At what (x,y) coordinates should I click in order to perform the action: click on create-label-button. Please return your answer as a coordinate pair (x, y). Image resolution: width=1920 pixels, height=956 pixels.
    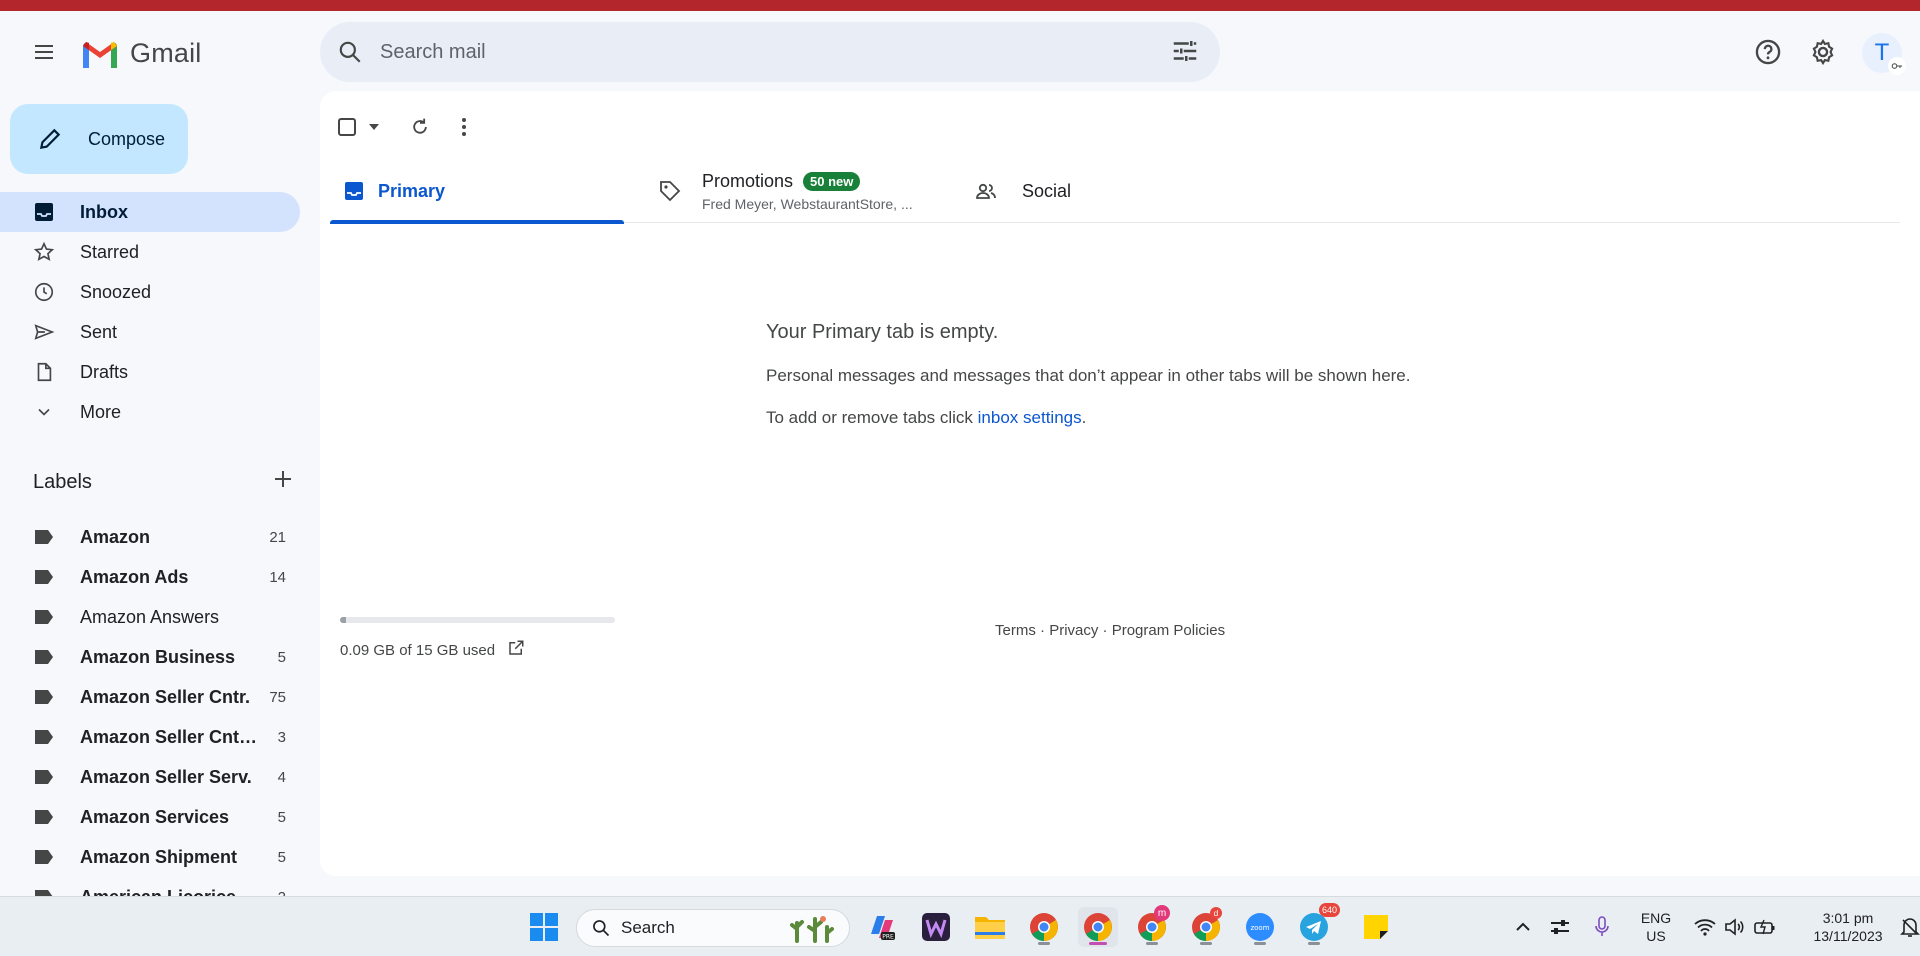
    Looking at the image, I should click on (283, 482).